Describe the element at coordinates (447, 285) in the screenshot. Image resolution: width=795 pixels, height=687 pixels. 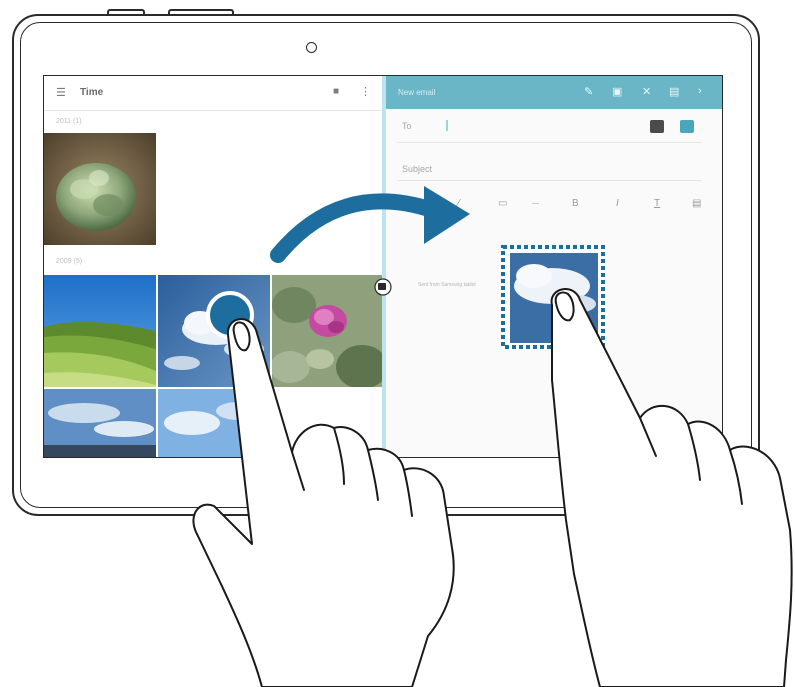
I see `email-signature: Sent from Samsung tablet` at that location.